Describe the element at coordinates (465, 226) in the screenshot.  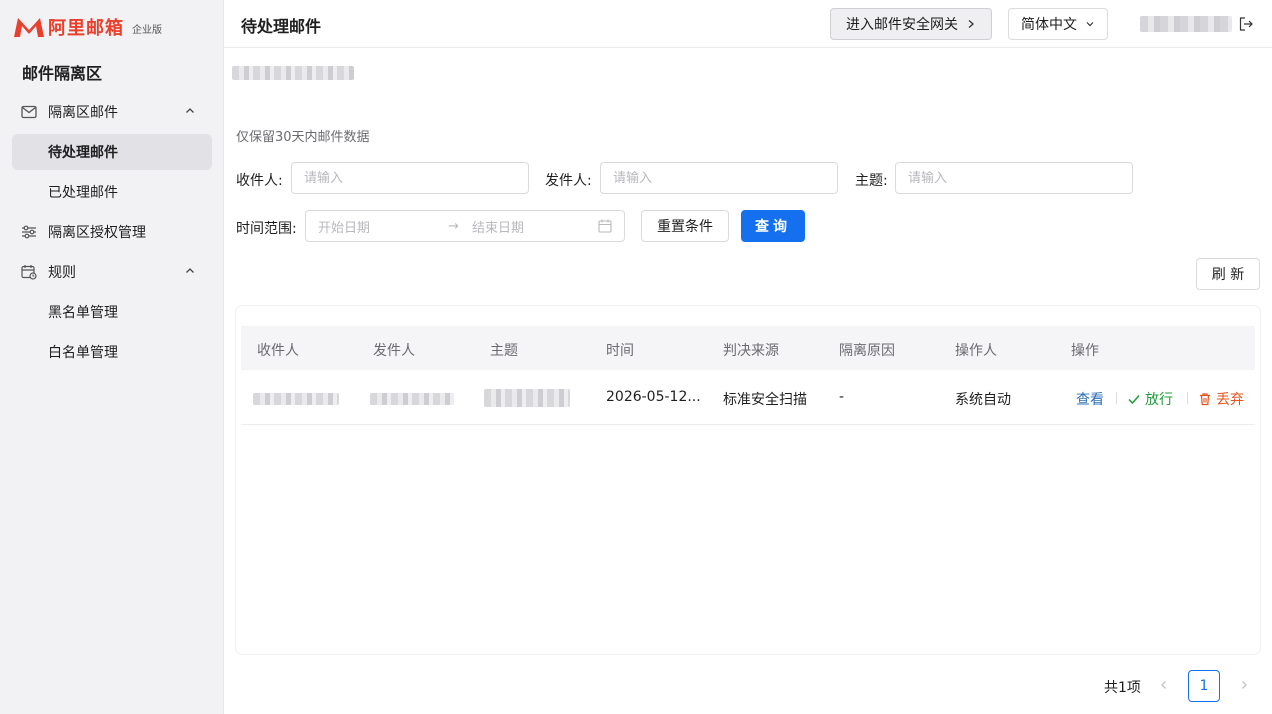
I see `date-range-picker: 开始日期 → 结束日期` at that location.